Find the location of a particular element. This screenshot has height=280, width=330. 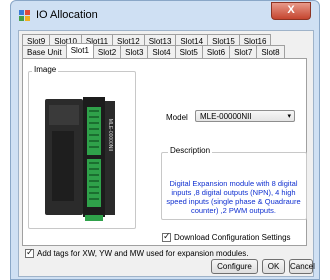

chevron-down-icon: ▾ is located at coordinates (289, 116).